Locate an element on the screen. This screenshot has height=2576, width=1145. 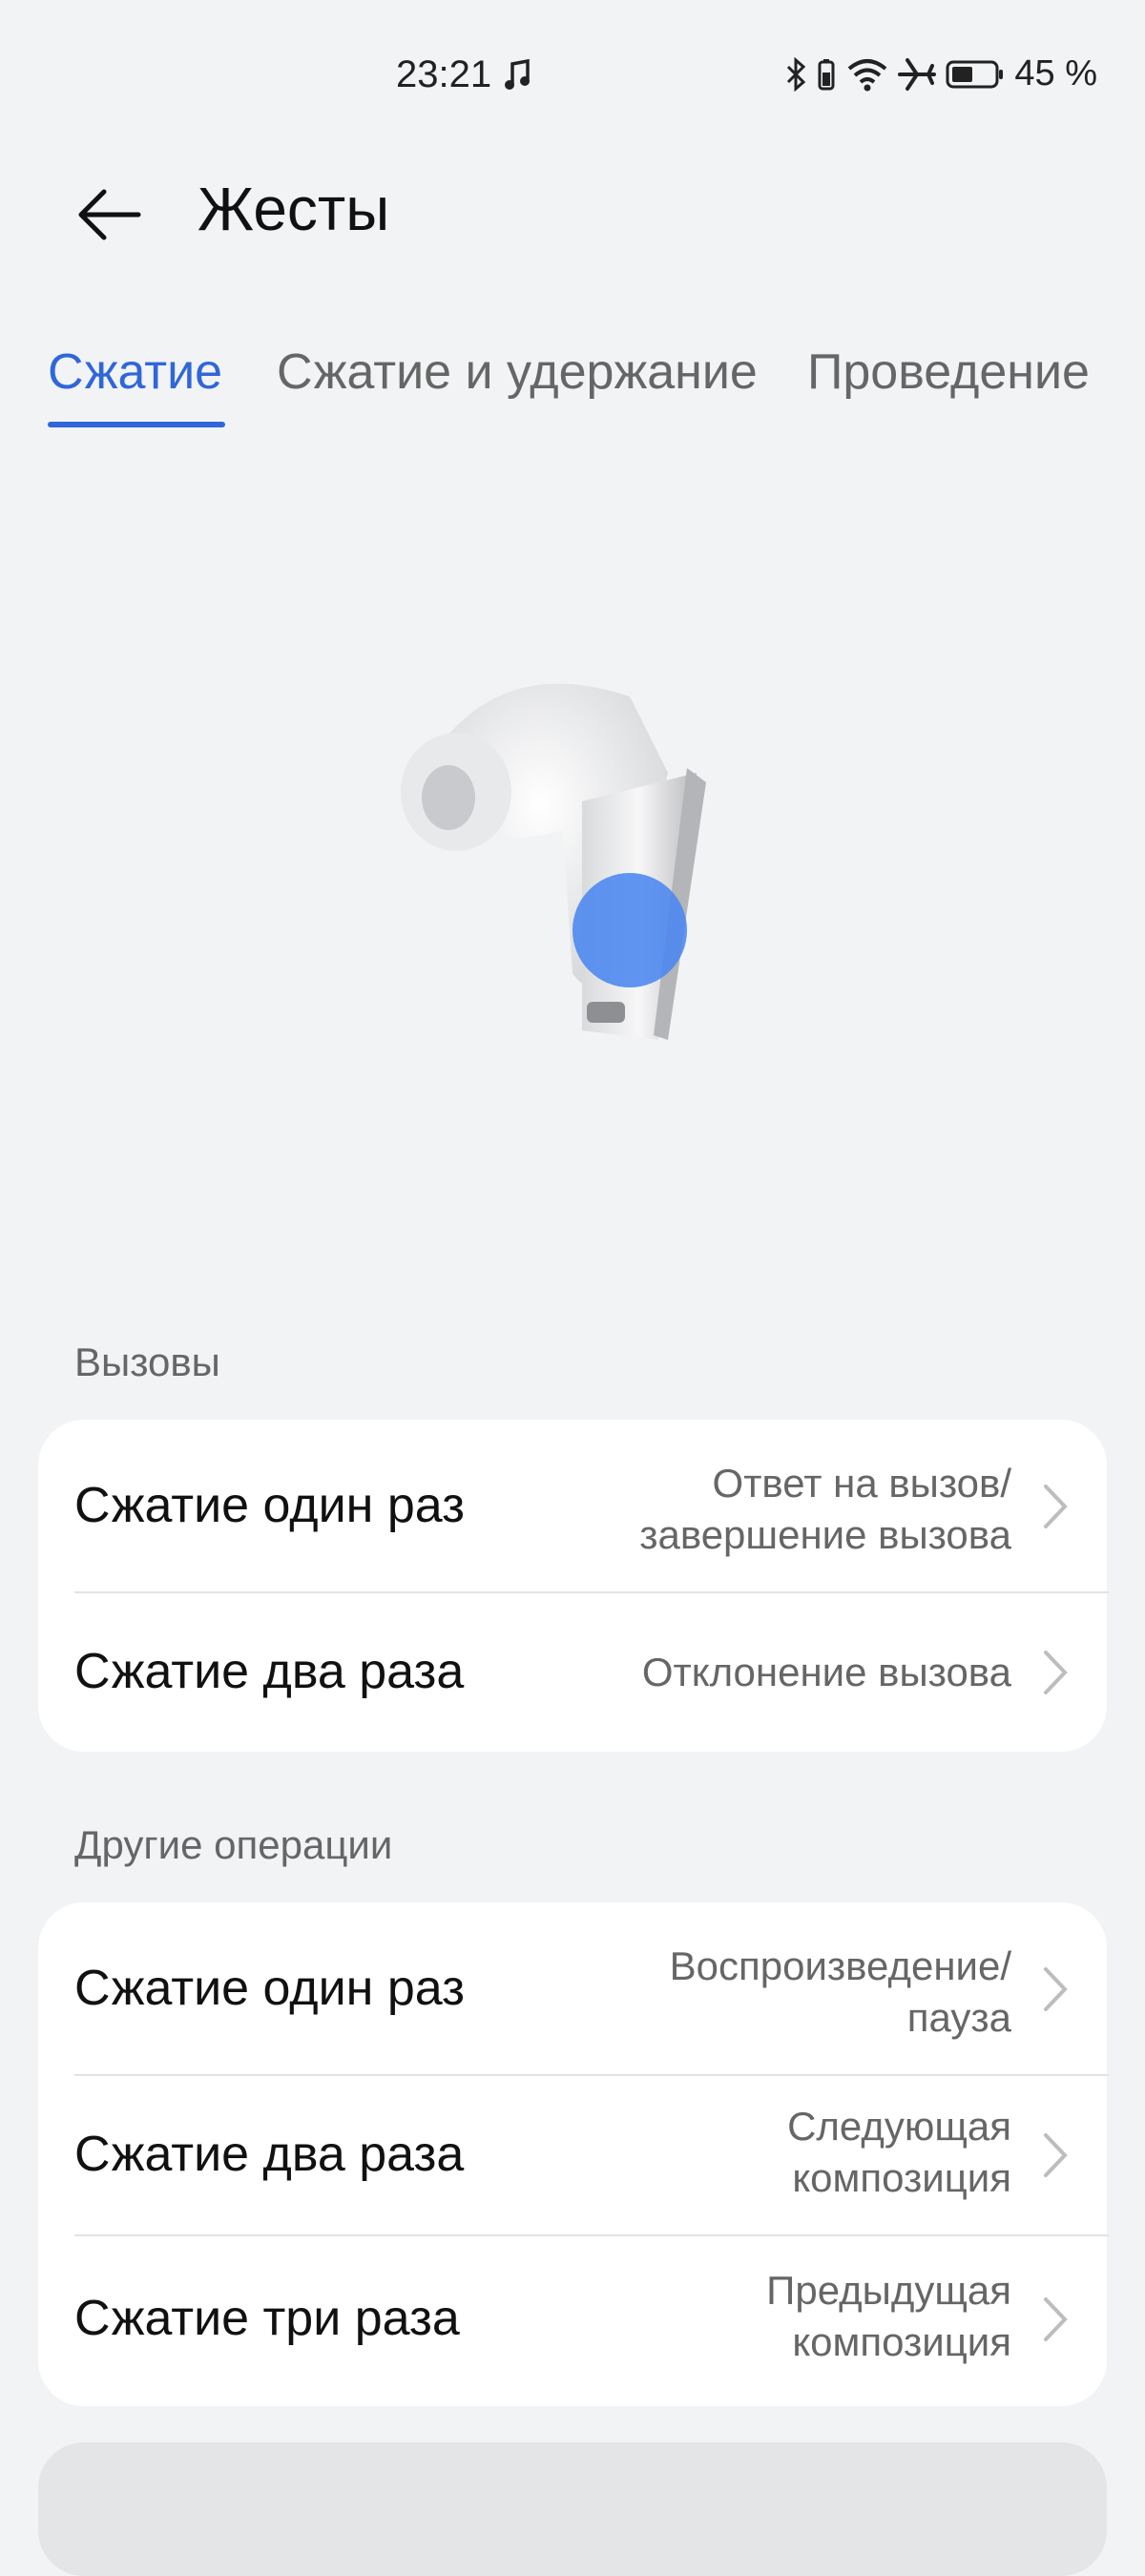
row-value-line1: Ответ на вызов/ is located at coordinates (862, 1483).